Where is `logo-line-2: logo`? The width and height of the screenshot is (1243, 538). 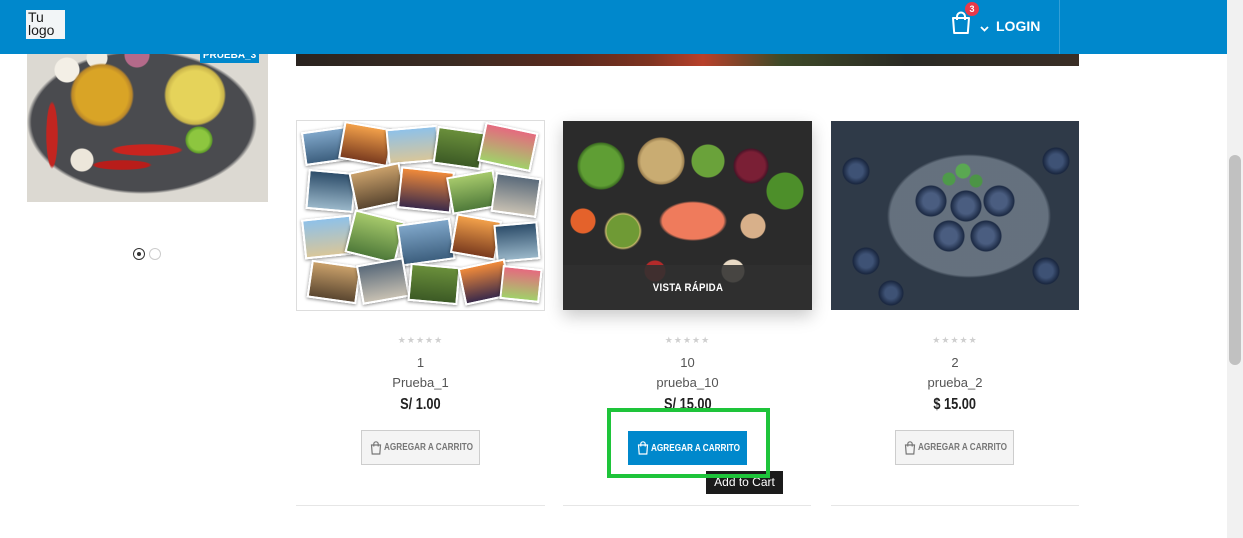
logo-line-2: logo is located at coordinates (41, 30).